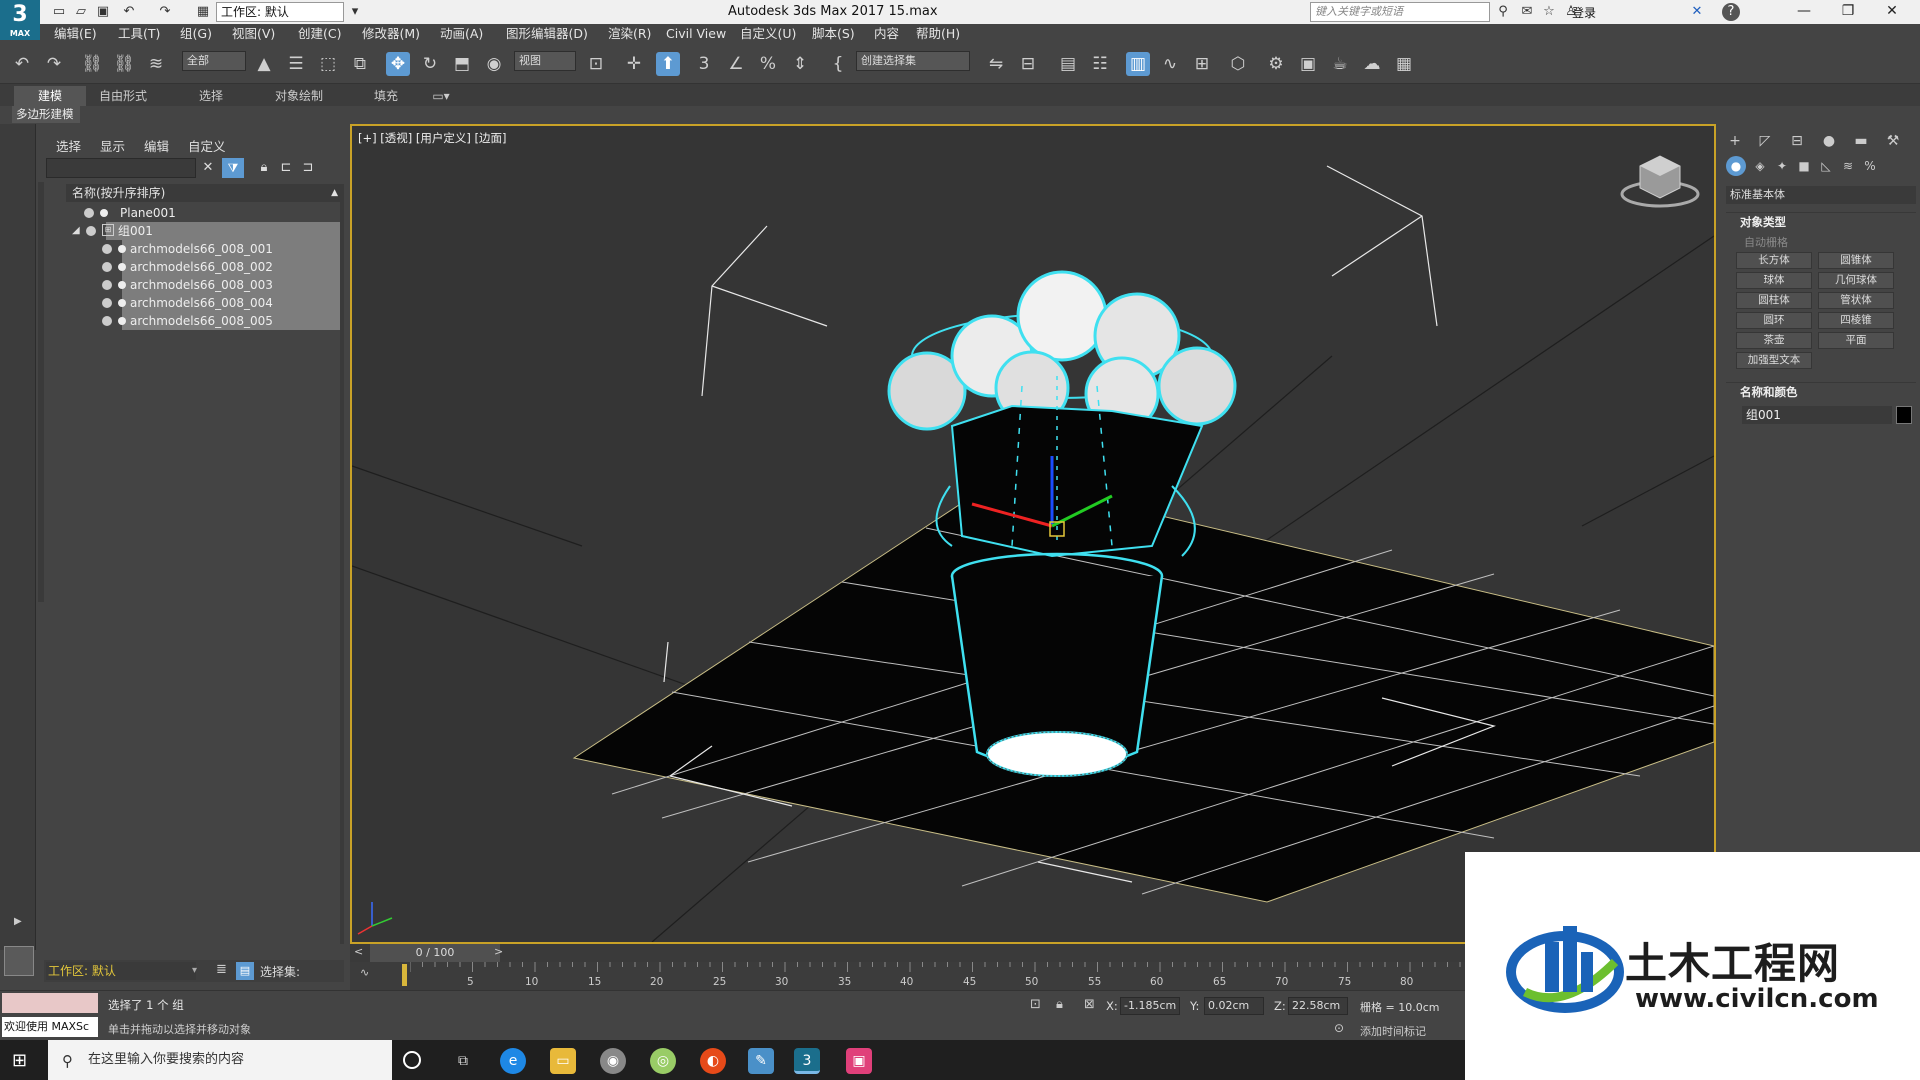 The width and height of the screenshot is (1920, 1080). Describe the element at coordinates (1318, 1006) in the screenshot. I see `z-coordinate-field: 22.58cm` at that location.